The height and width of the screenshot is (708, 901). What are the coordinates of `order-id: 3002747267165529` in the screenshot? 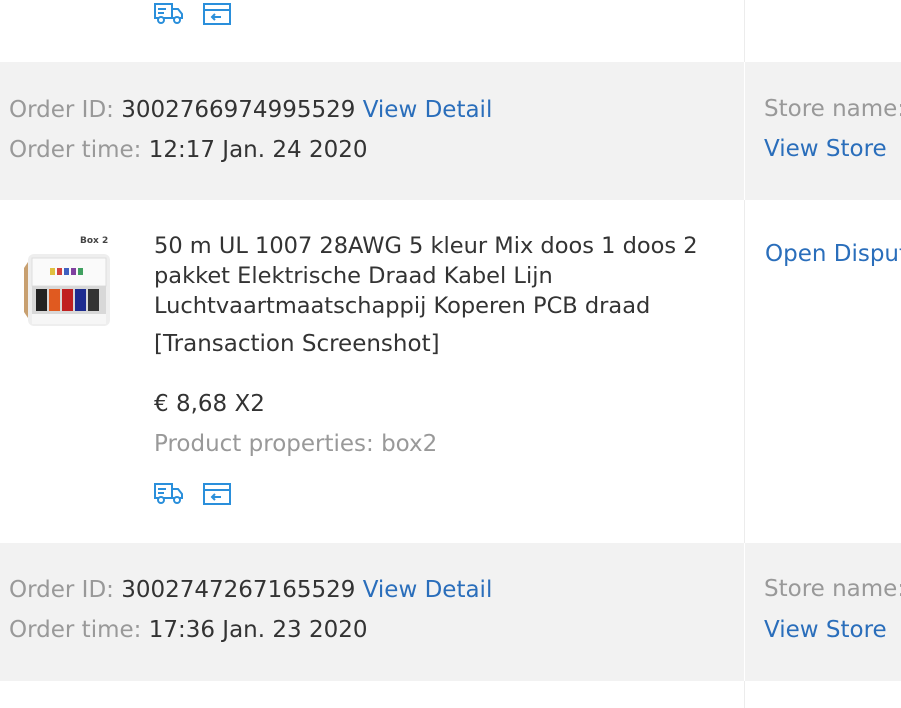 It's located at (238, 590).